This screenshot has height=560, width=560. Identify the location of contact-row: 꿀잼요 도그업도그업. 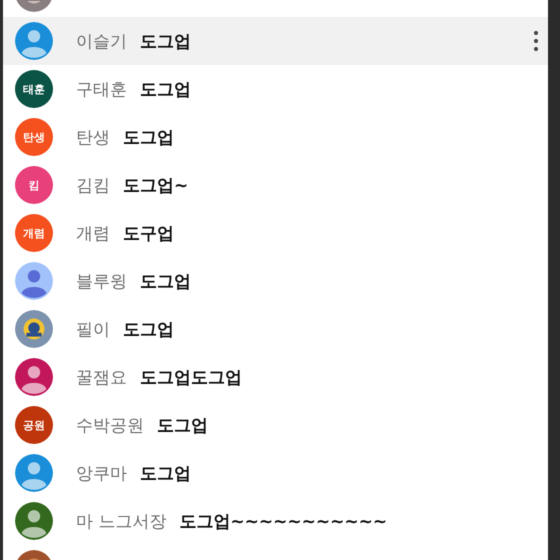
(275, 377).